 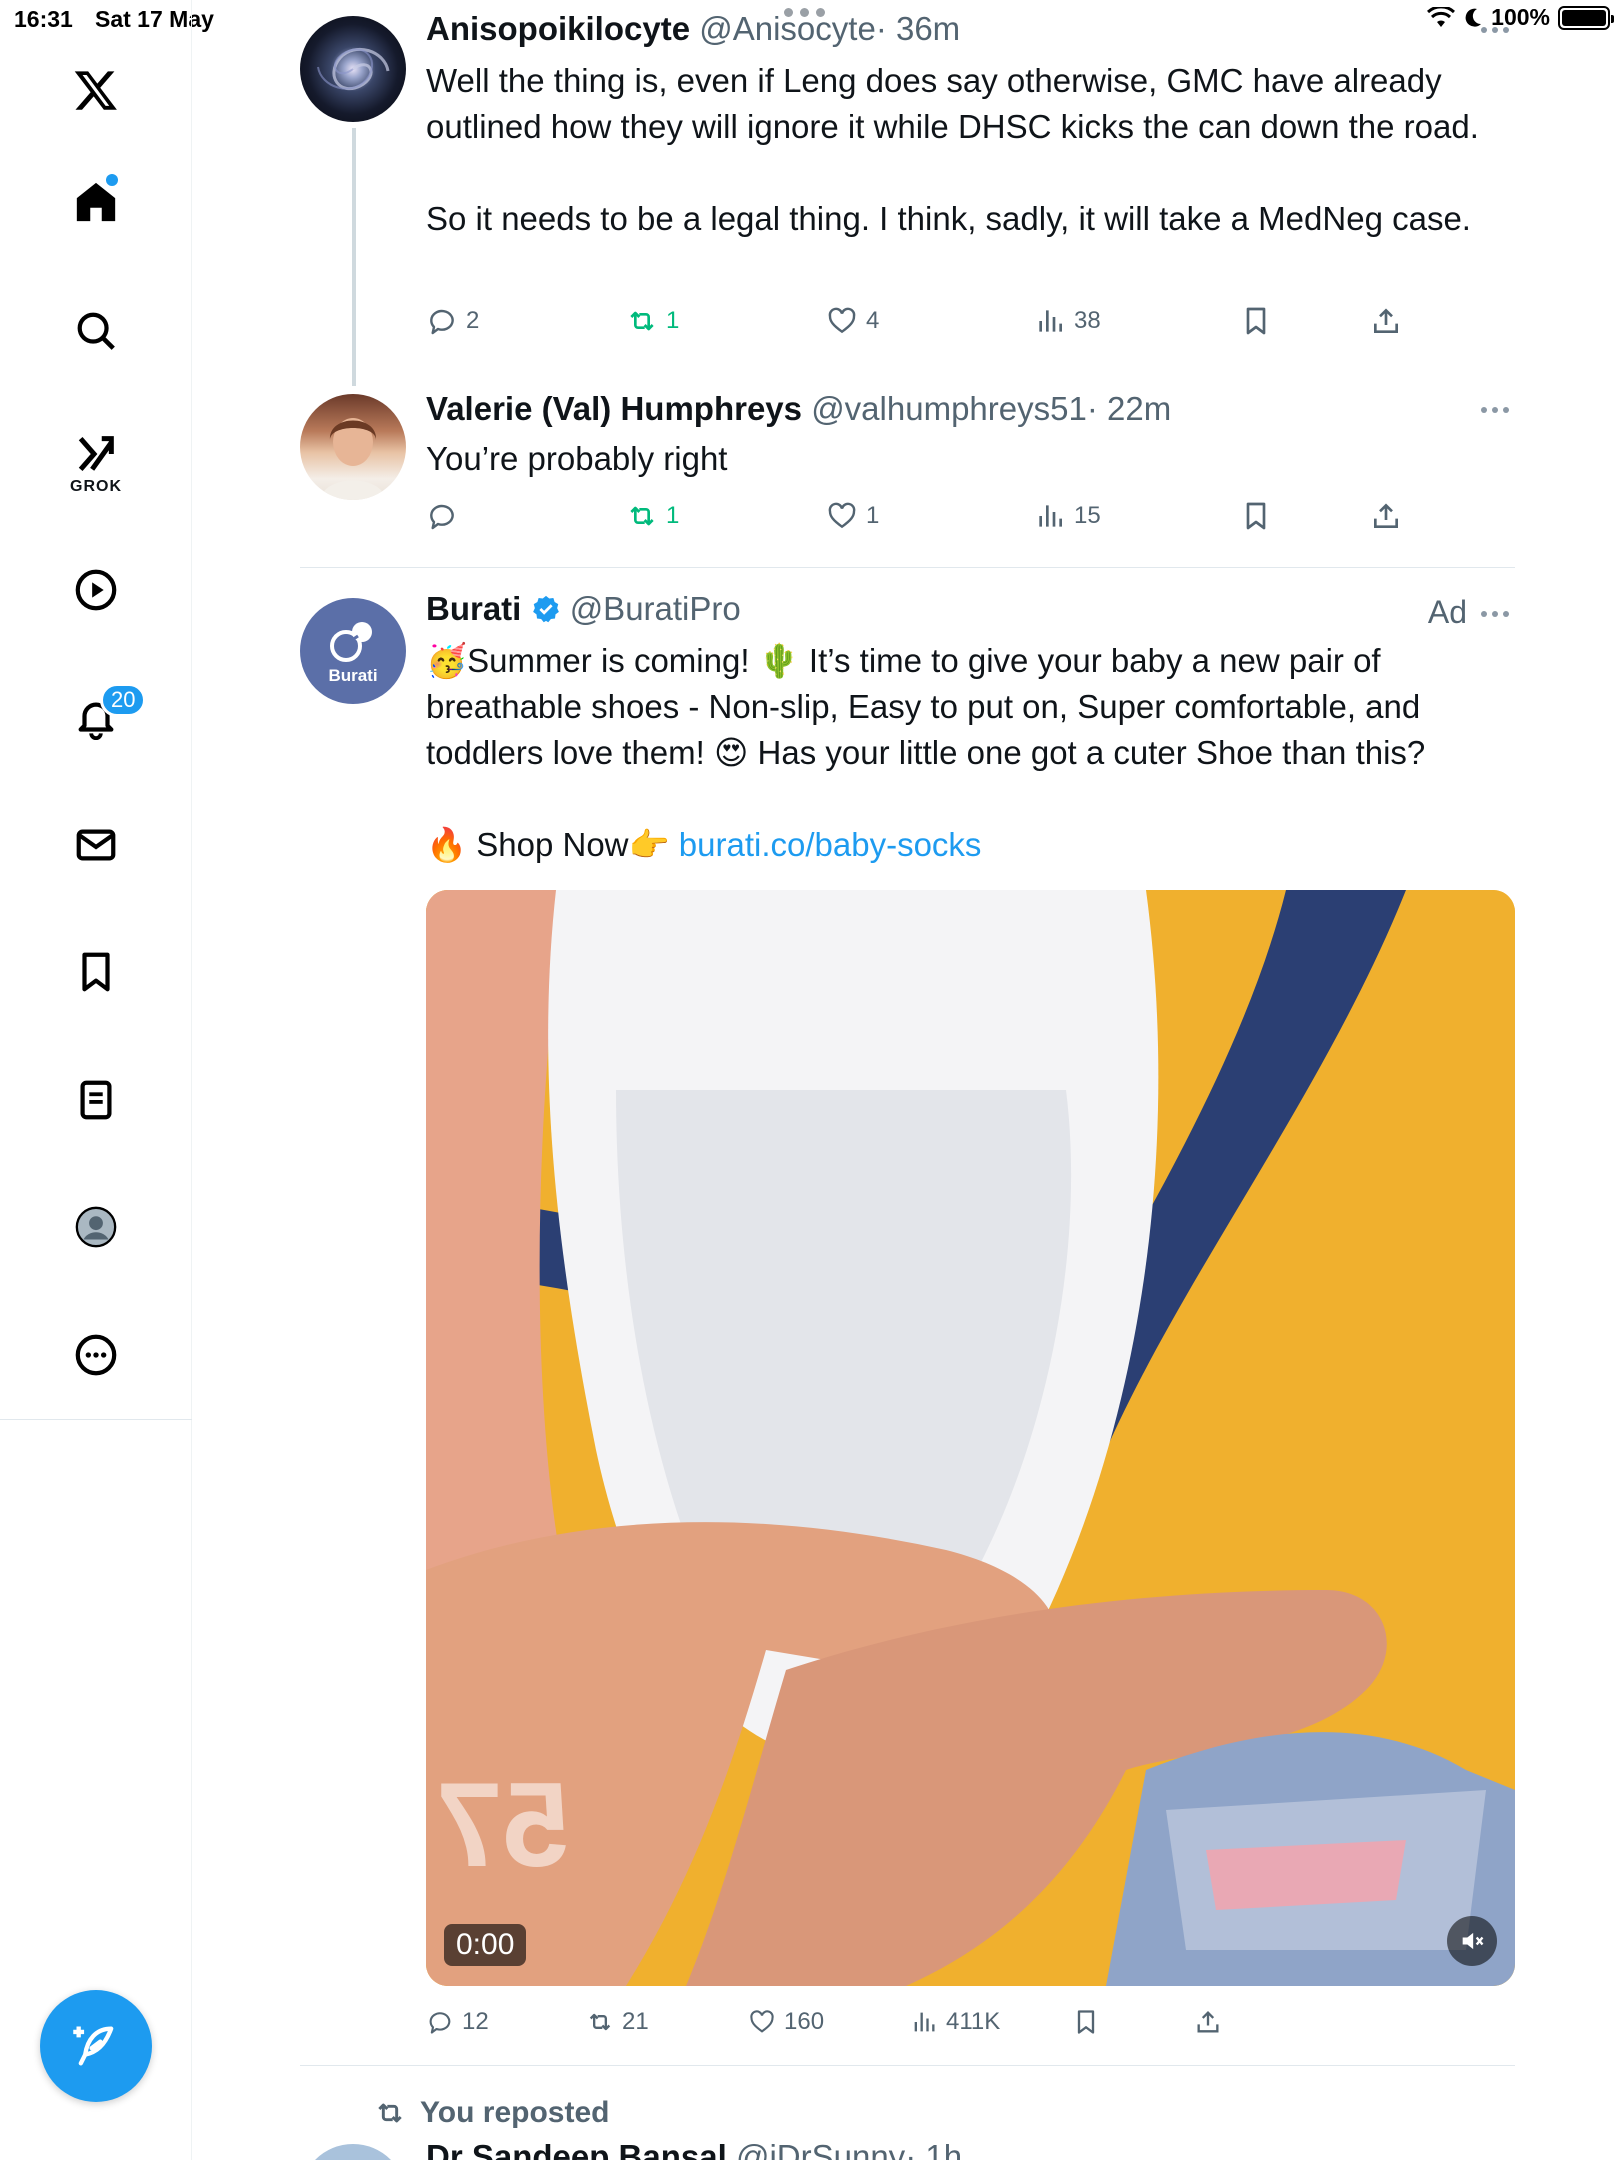 What do you see at coordinates (918, 28) in the screenshot?
I see `tweet-time: · 36m` at bounding box center [918, 28].